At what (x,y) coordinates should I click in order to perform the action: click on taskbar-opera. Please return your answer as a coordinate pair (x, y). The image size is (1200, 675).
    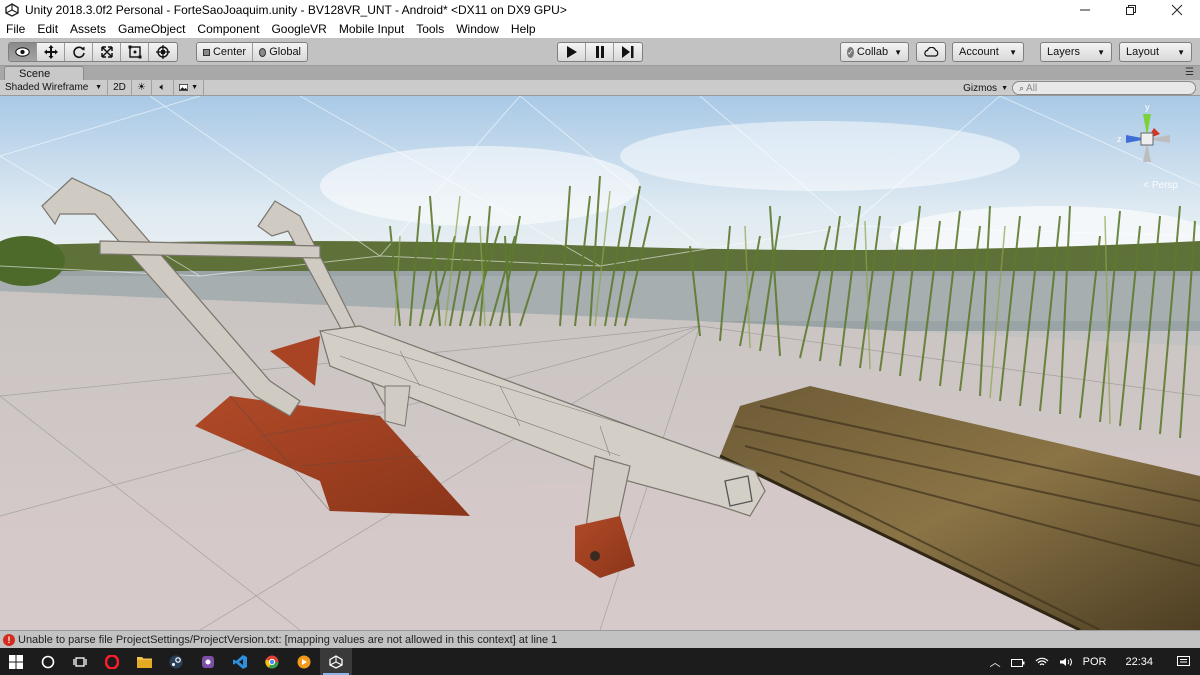
    Looking at the image, I should click on (112, 661).